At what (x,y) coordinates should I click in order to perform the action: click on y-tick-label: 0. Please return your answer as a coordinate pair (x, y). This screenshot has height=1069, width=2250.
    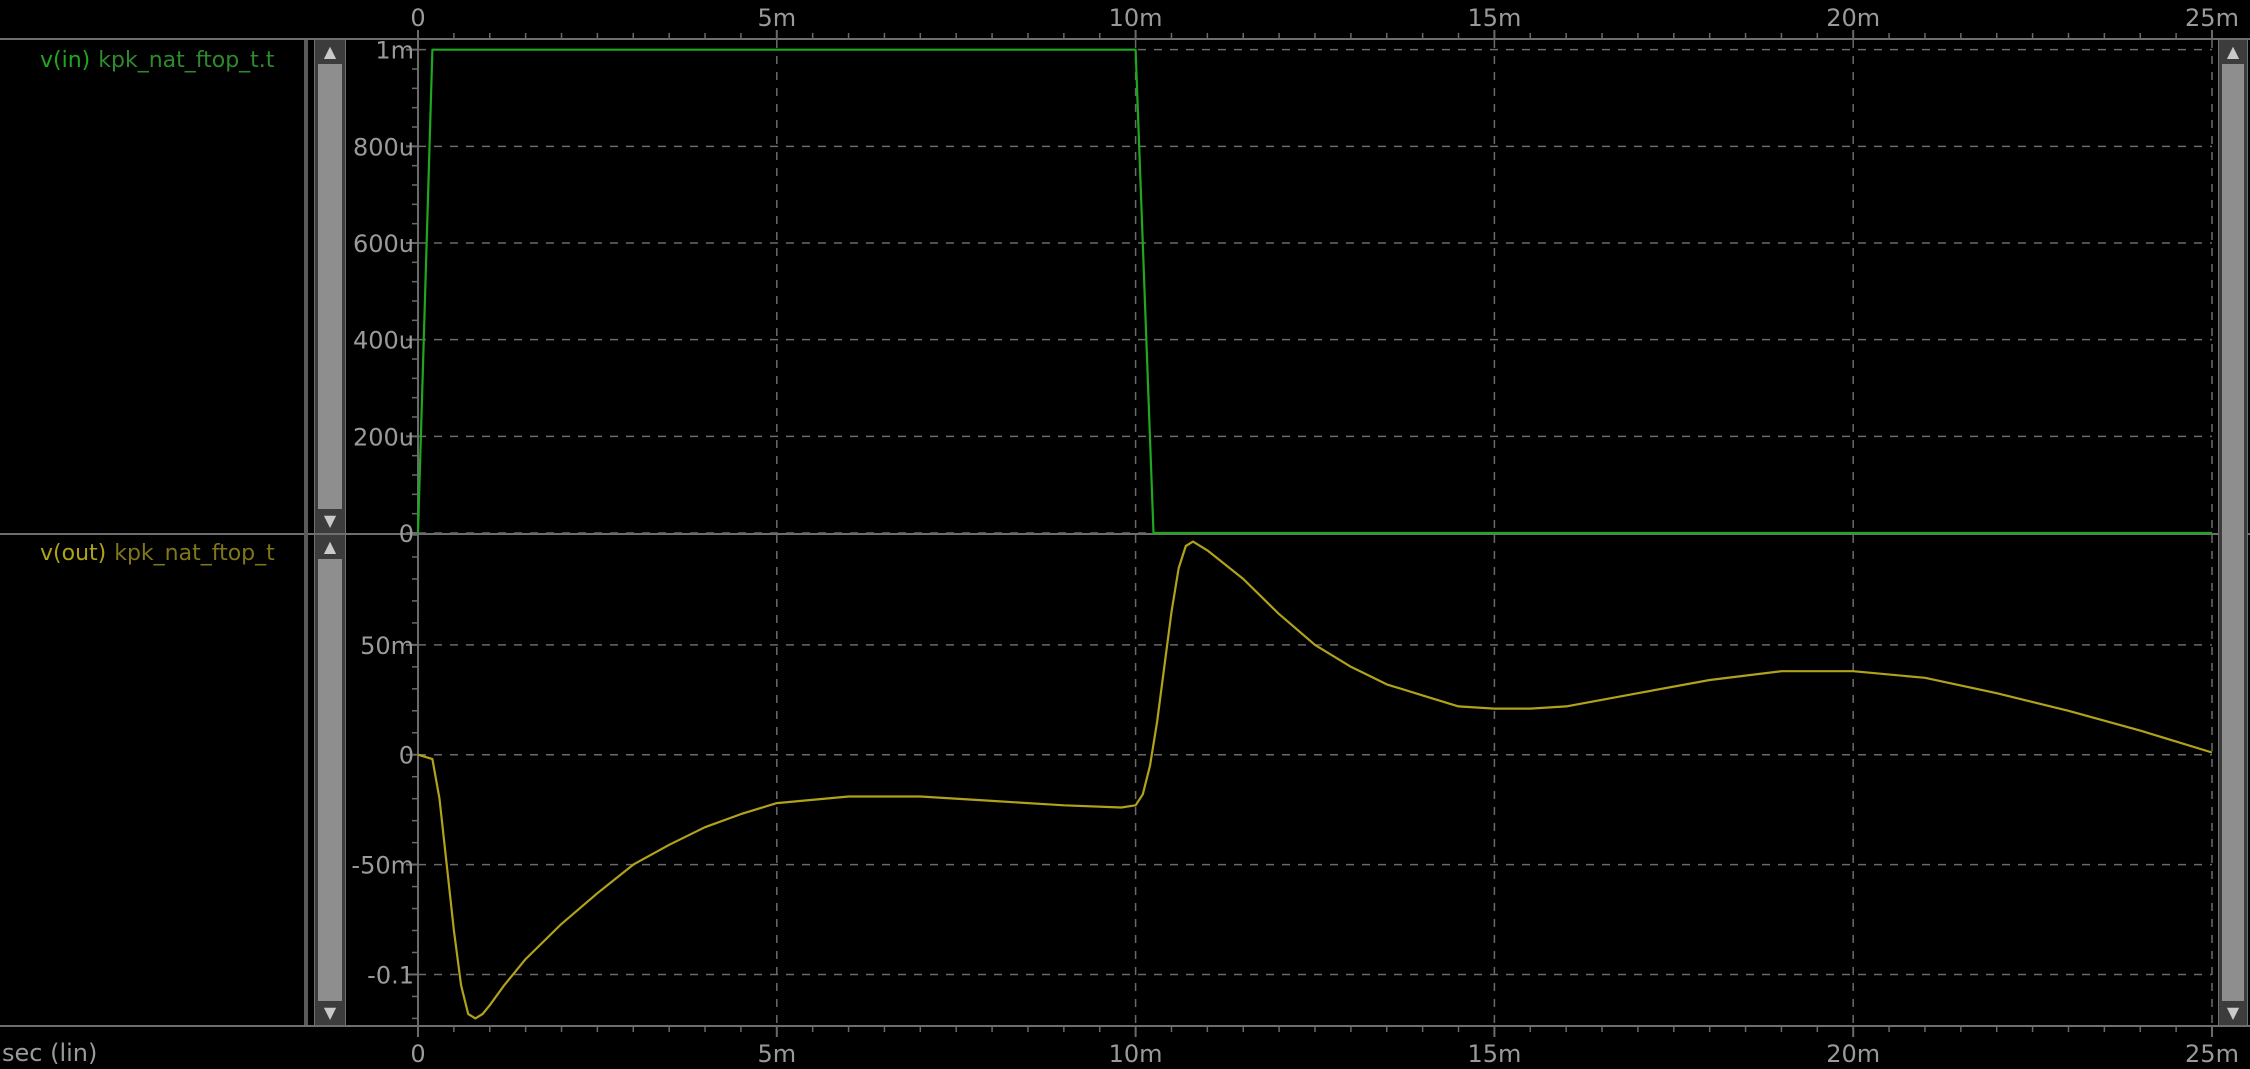
    Looking at the image, I should click on (406, 756).